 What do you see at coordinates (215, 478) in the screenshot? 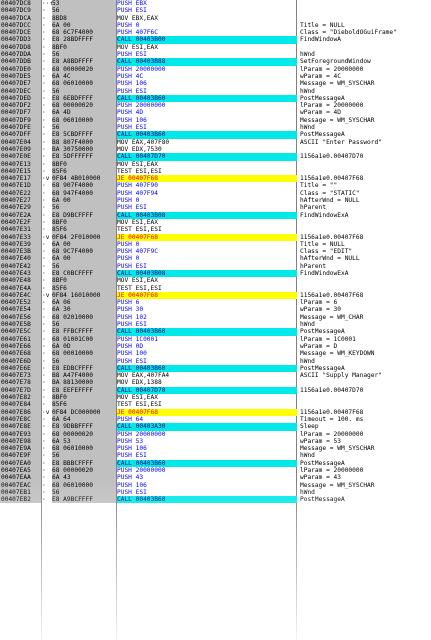
I see `disasm-row: 00407EAA · 6A 43 PUSH 43 wParam = 43` at bounding box center [215, 478].